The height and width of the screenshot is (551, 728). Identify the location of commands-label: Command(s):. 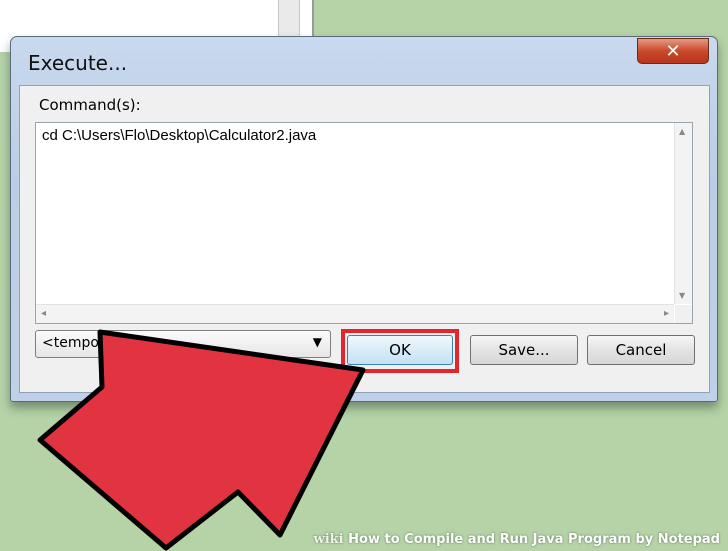
(90, 105).